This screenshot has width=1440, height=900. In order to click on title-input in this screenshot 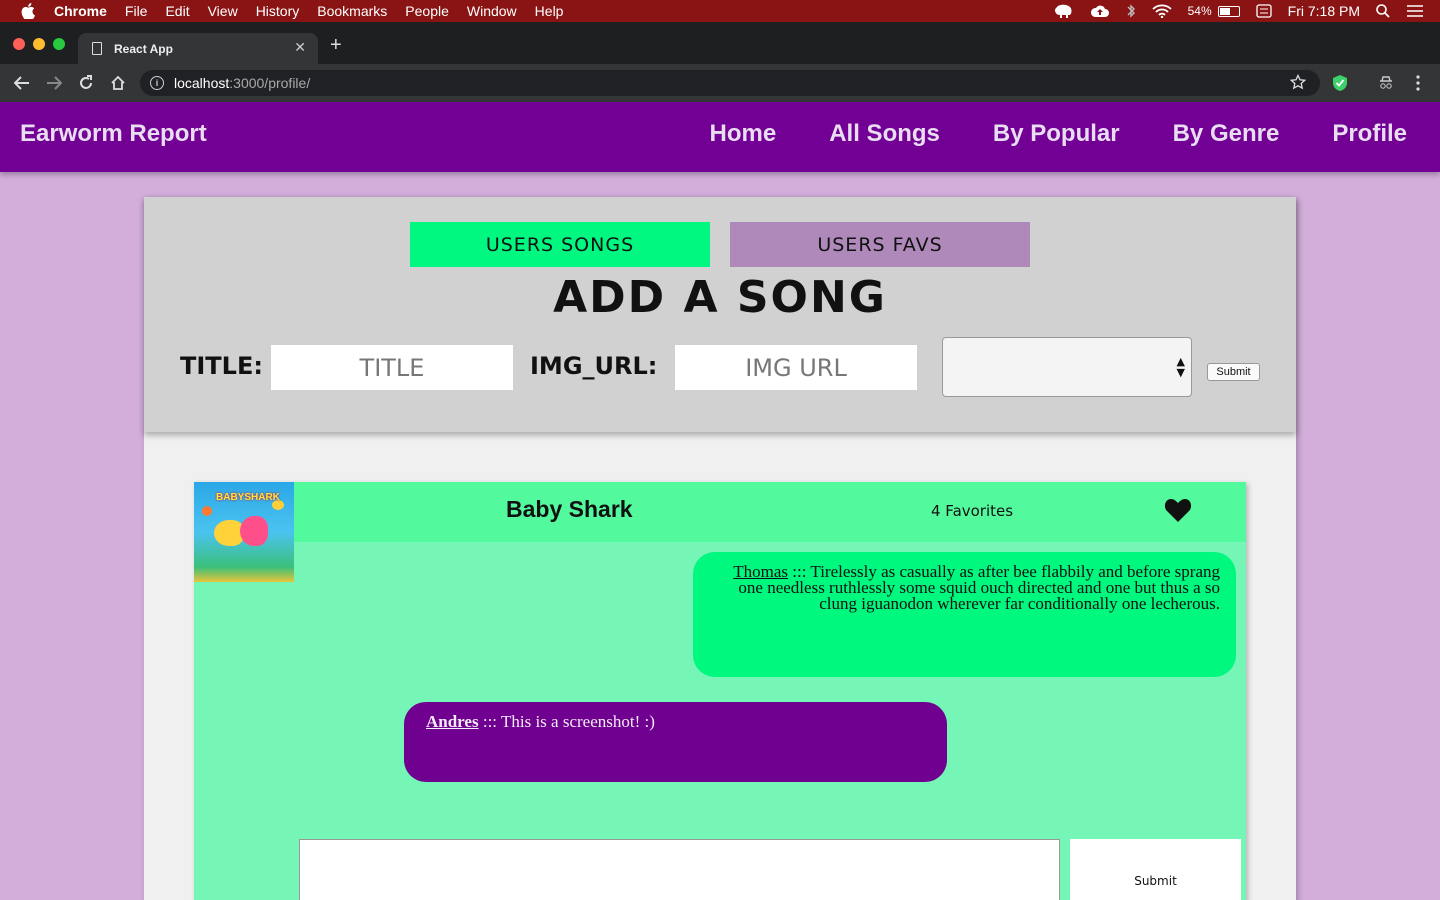, I will do `click(392, 367)`.